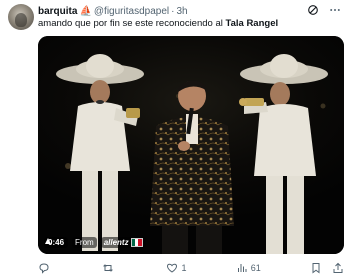  I want to click on right-actions, so click(327, 268).